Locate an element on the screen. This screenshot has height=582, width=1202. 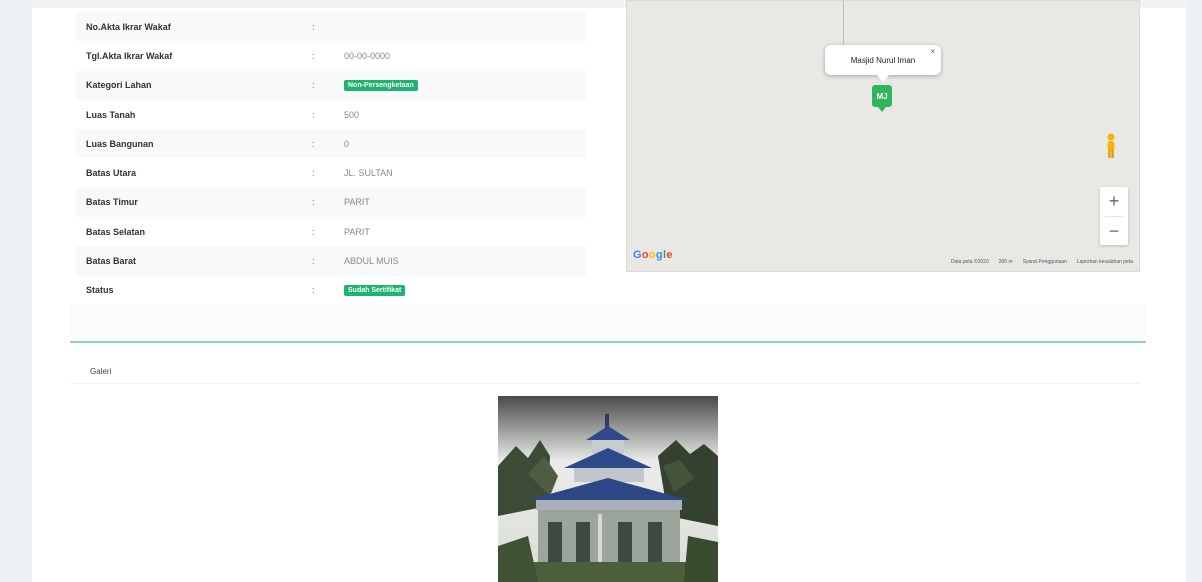
detail-value: 500 is located at coordinates (352, 114).